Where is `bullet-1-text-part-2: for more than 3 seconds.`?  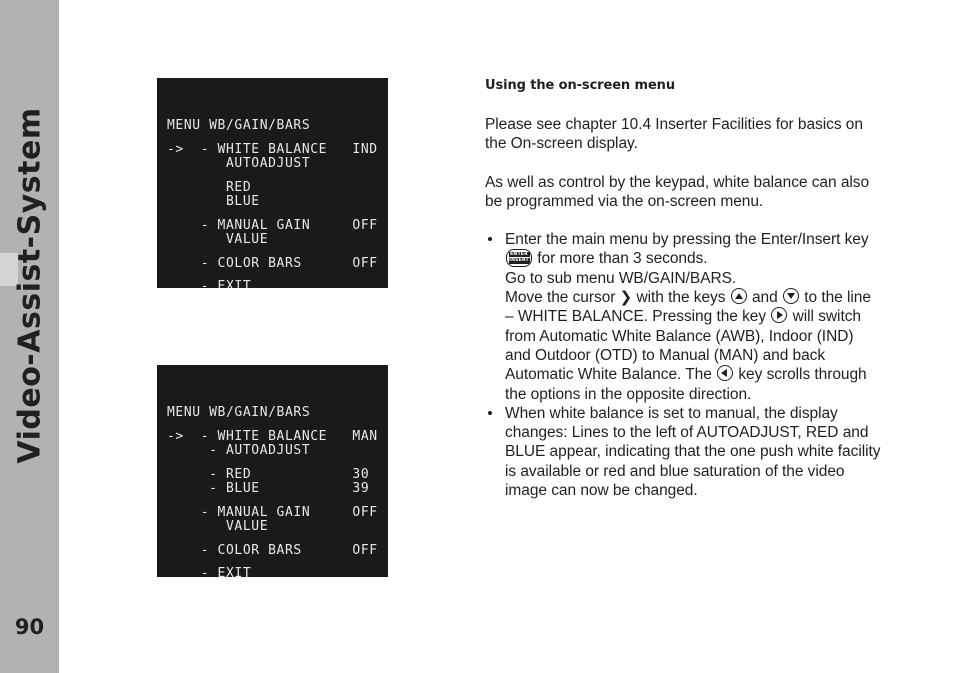
bullet-1-text-part-2: for more than 3 seconds. is located at coordinates (622, 259).